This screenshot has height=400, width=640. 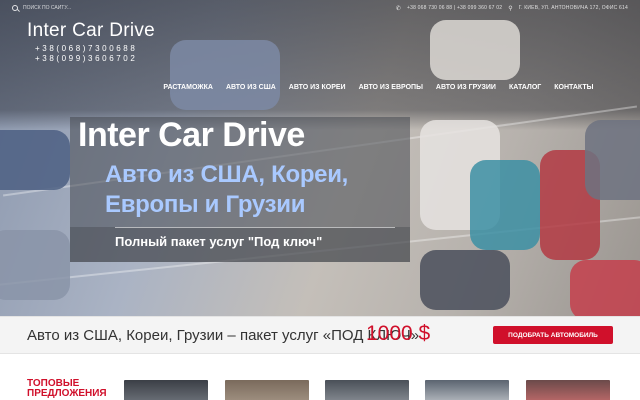 I want to click on nav-item-europe: Авто из Европы, so click(x=390, y=87).